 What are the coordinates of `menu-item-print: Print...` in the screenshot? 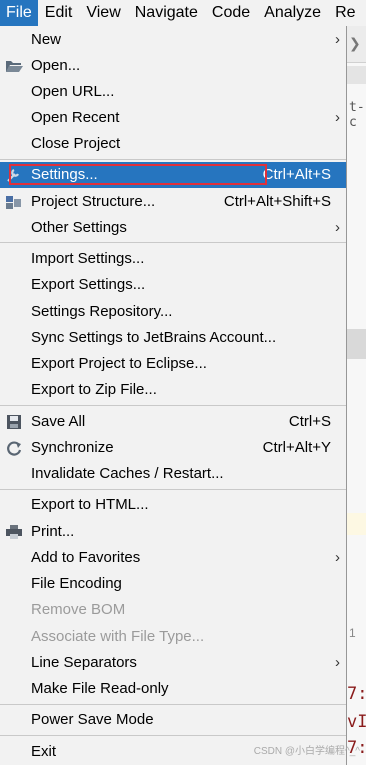 It's located at (173, 532).